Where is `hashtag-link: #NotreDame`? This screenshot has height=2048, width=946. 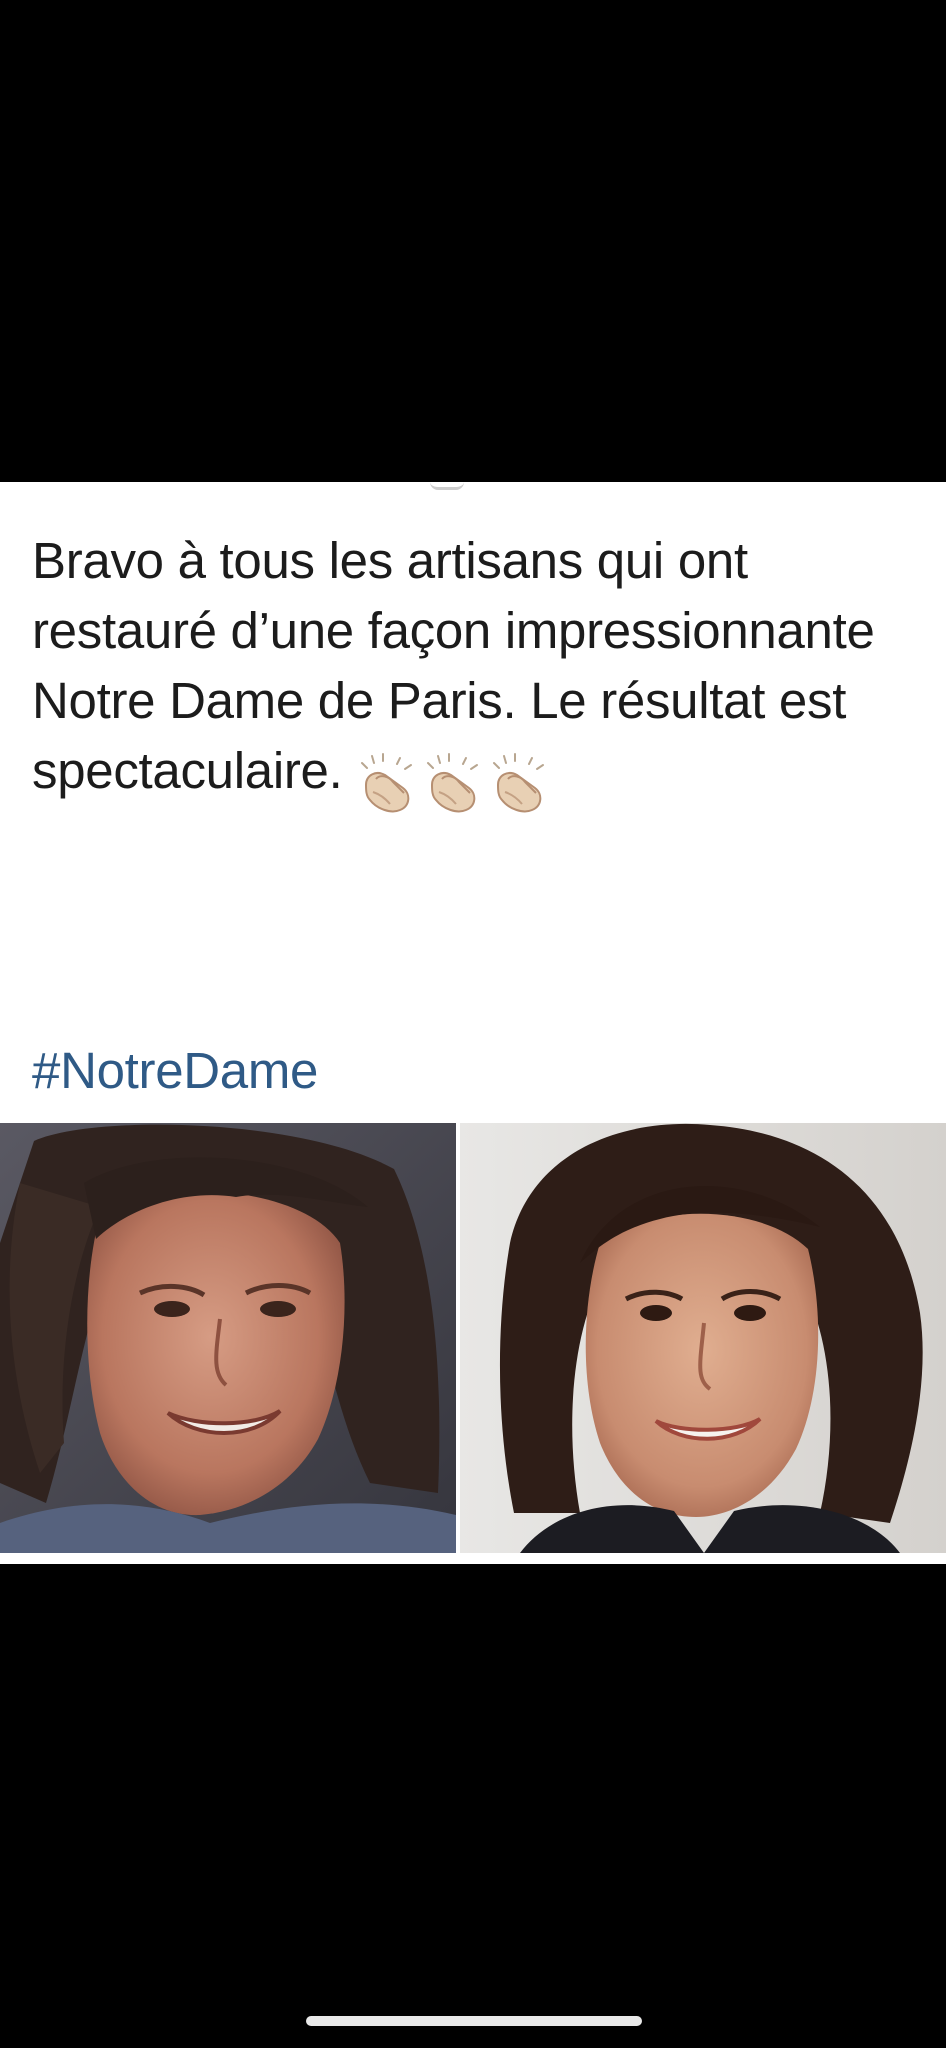
hashtag-link: #NotreDame is located at coordinates (175, 1071).